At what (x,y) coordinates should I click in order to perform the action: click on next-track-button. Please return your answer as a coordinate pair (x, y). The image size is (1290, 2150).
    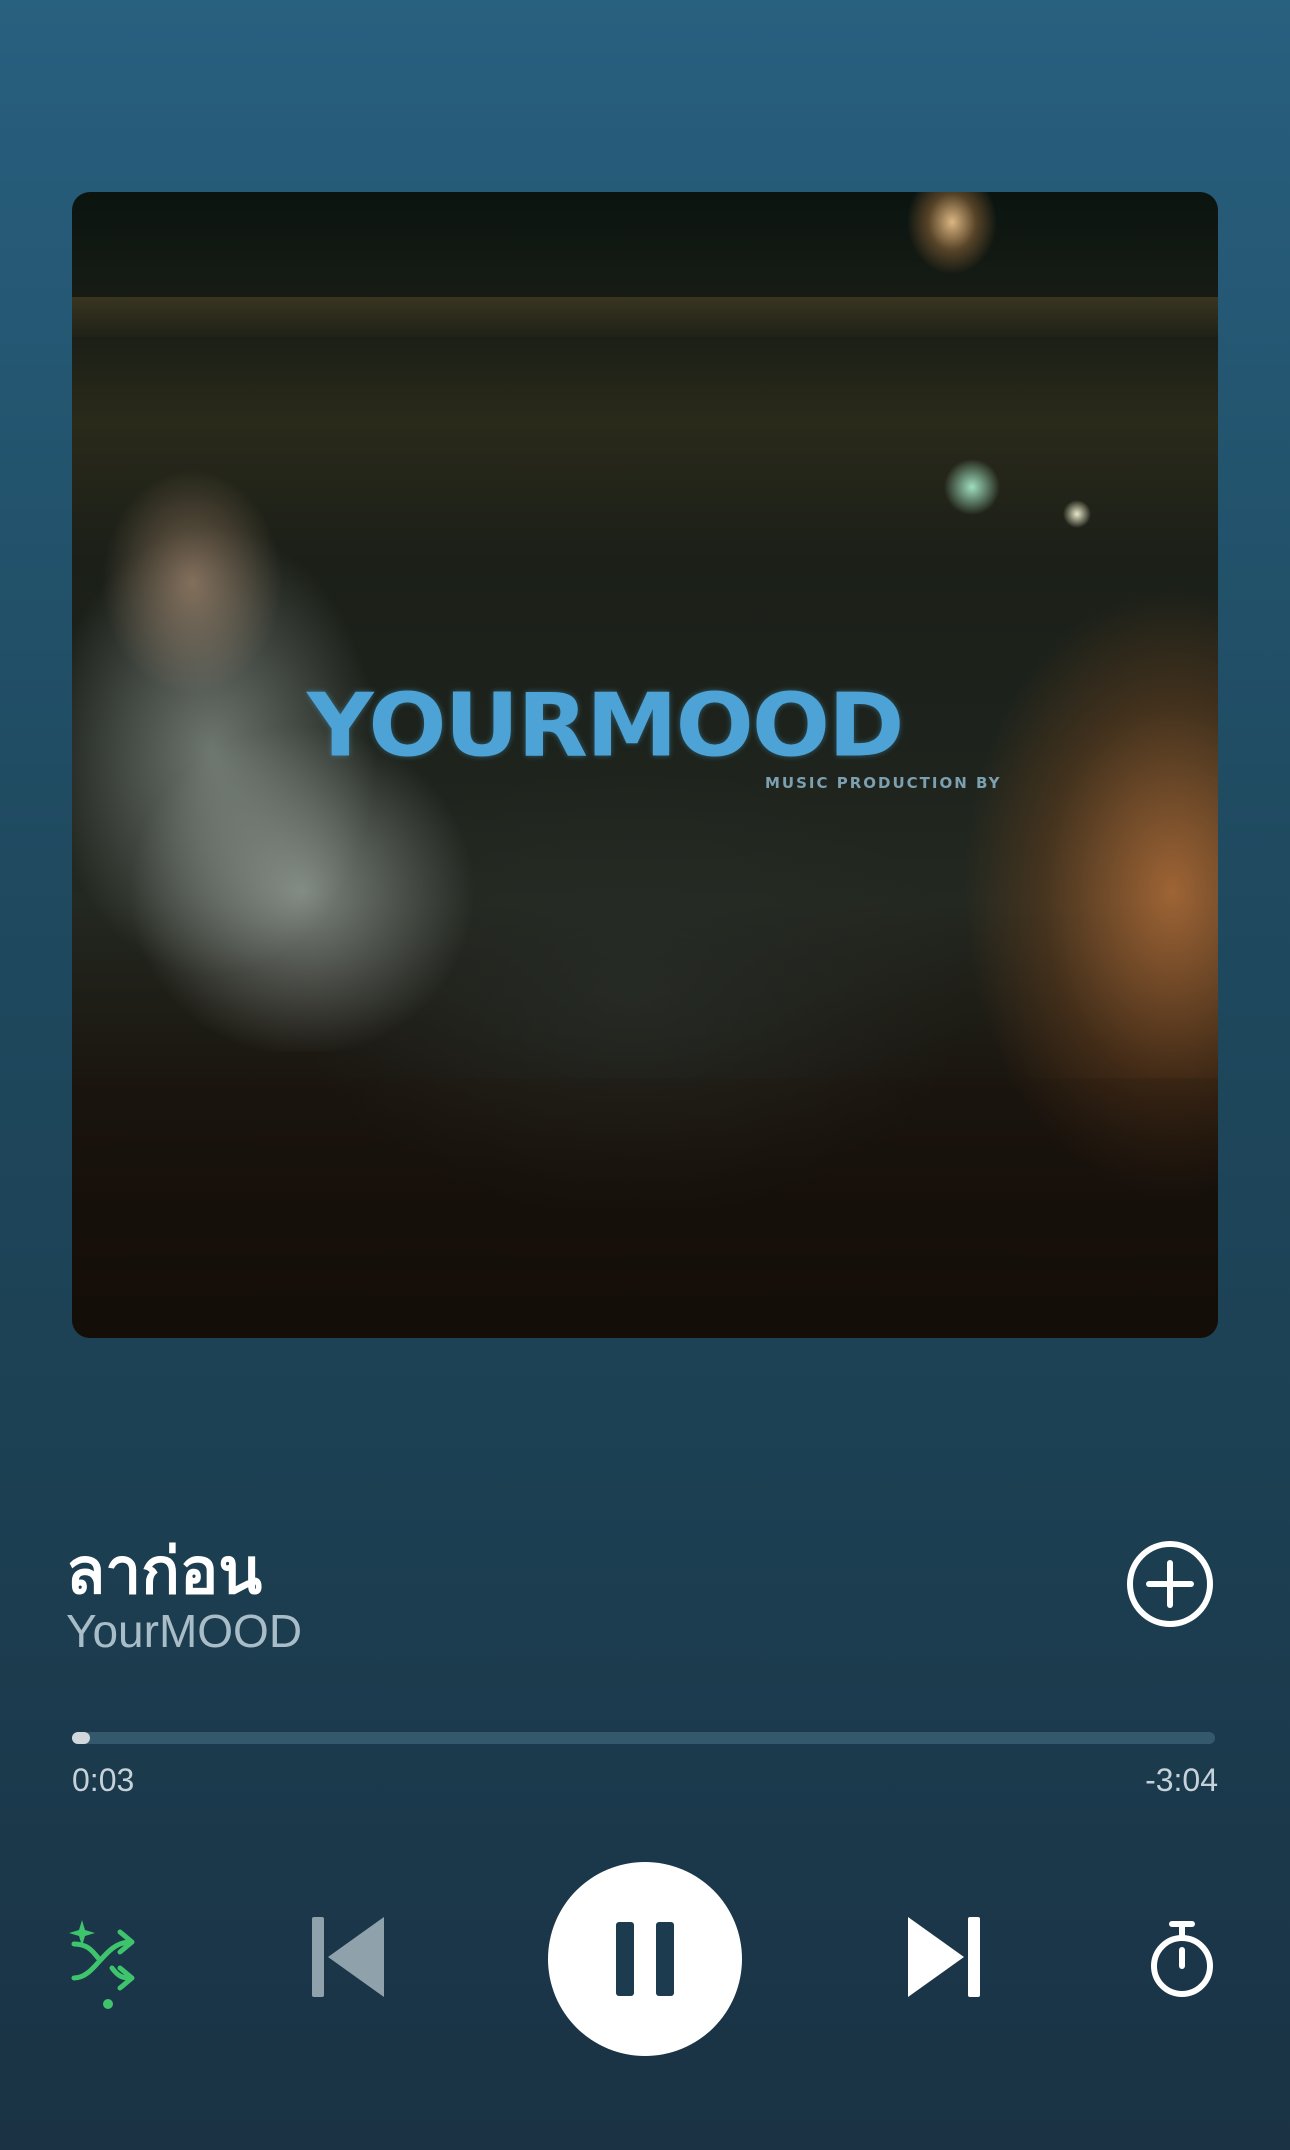
    Looking at the image, I should click on (944, 1957).